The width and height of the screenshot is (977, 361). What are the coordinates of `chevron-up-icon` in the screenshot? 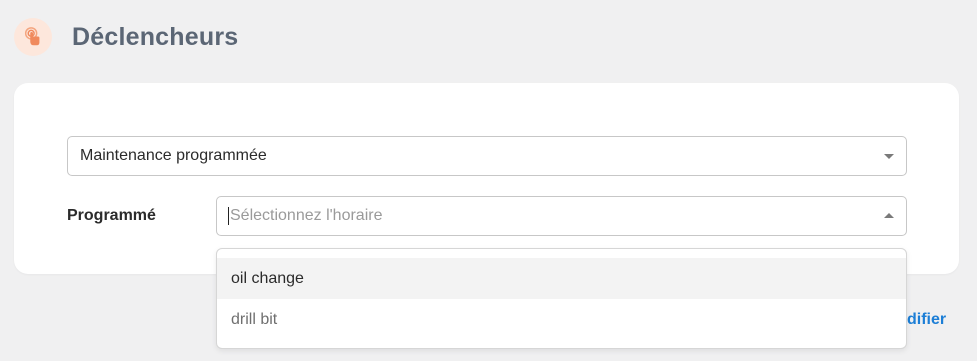 It's located at (889, 215).